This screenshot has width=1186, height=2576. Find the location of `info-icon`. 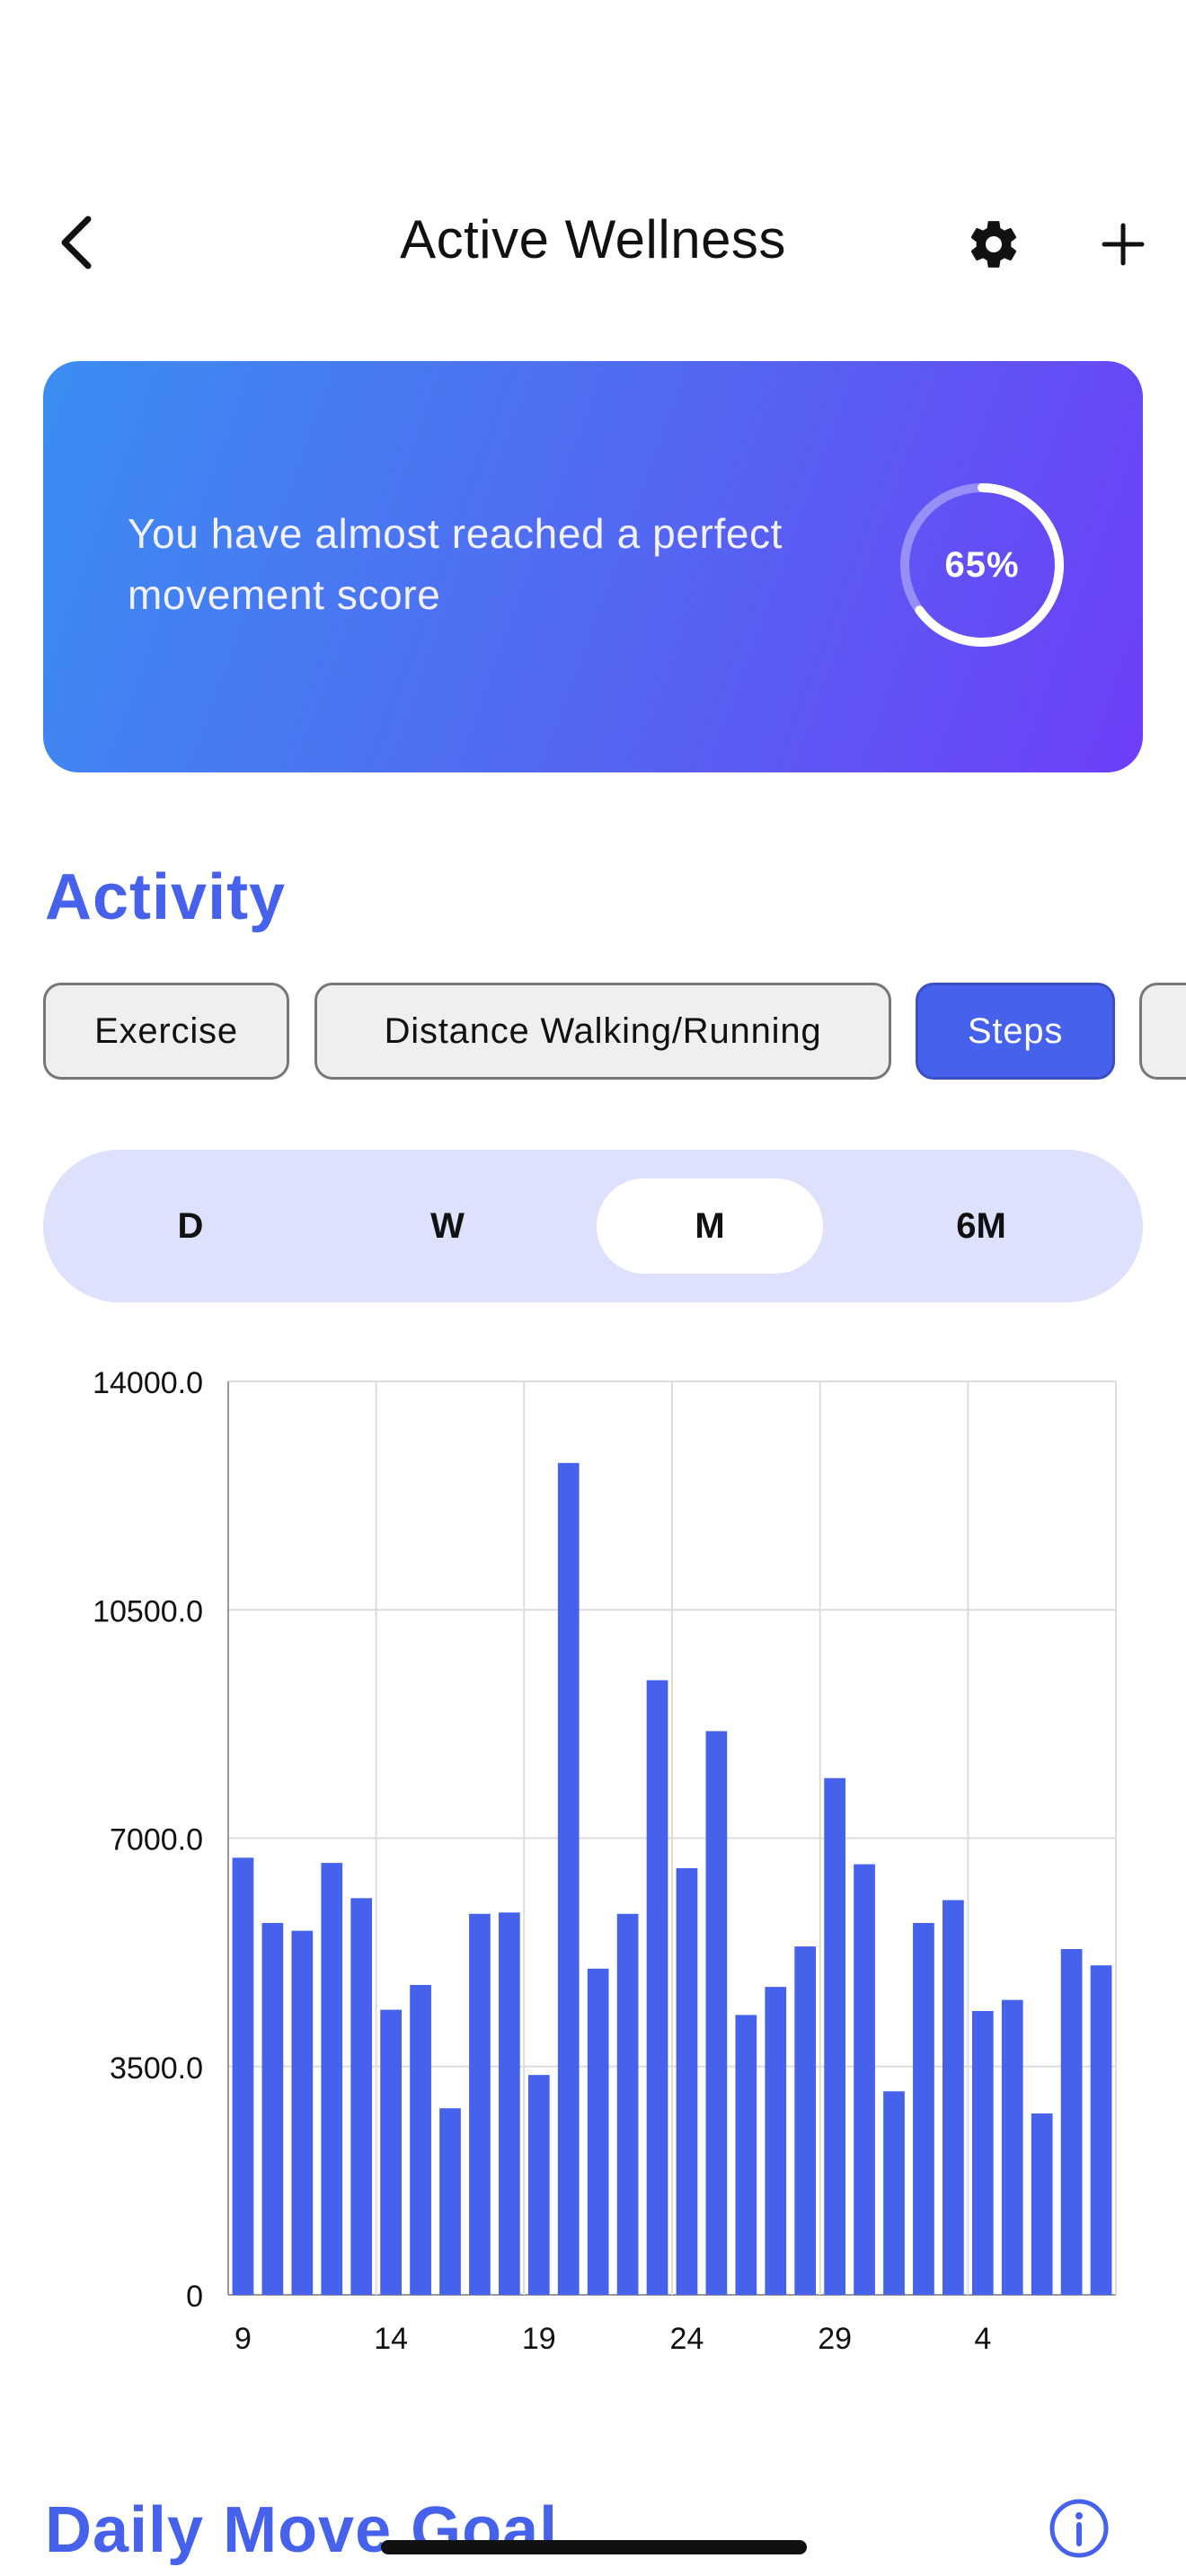

info-icon is located at coordinates (1079, 2528).